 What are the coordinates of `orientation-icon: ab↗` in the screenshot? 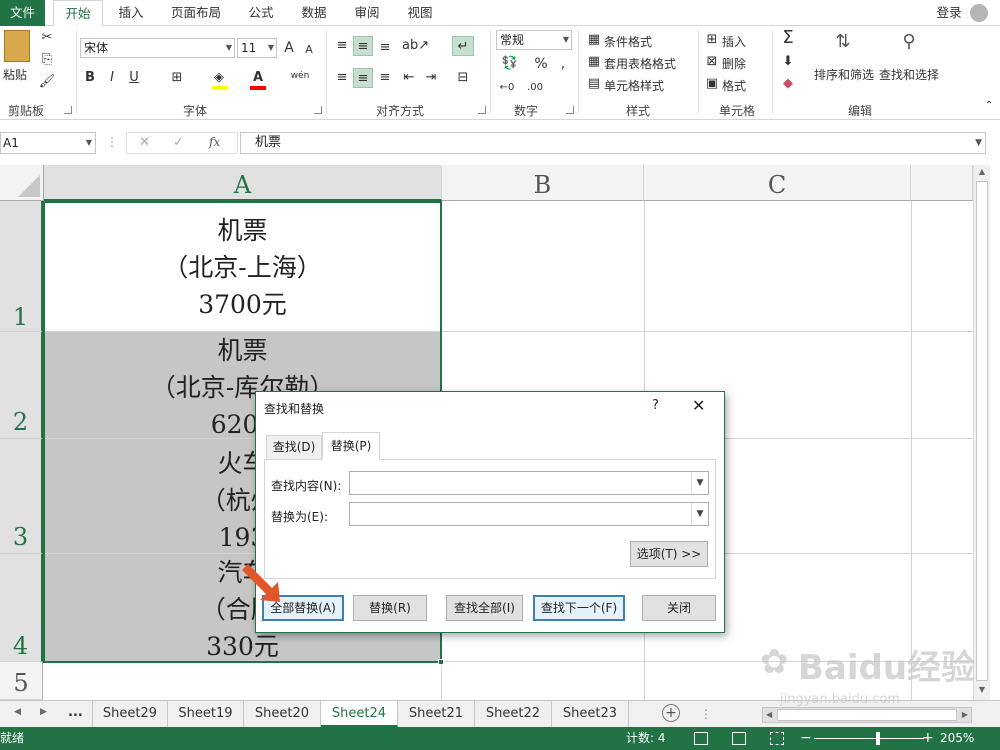 It's located at (415, 46).